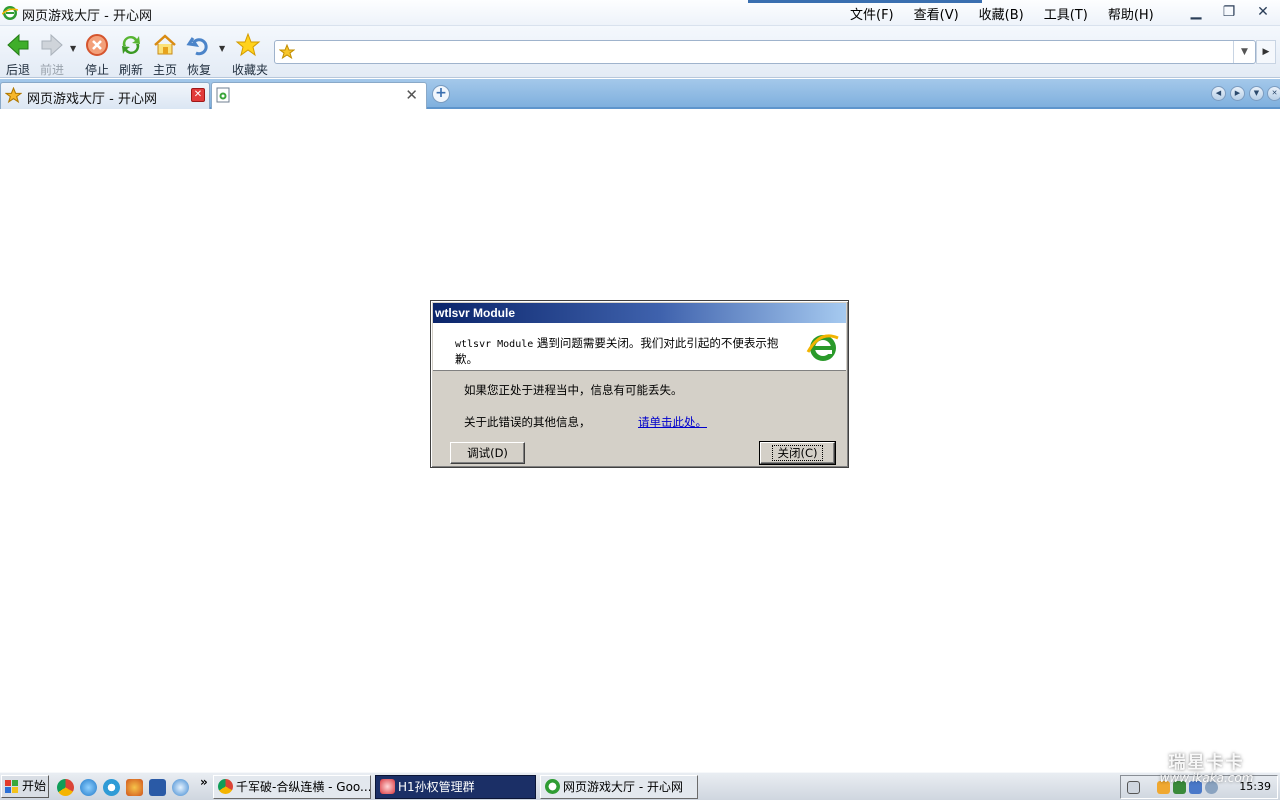  I want to click on dialog-header: wtlsvr Module 遇到问题需要关闭。我们对此引起的不便表示抱歉。, so click(639, 347).